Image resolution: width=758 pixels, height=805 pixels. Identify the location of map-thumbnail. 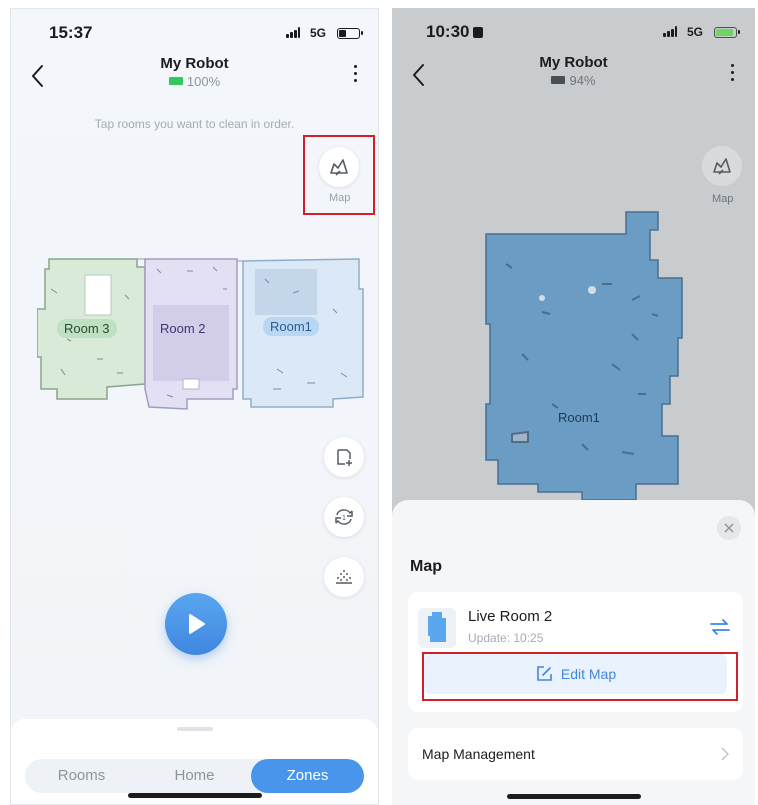
(437, 628).